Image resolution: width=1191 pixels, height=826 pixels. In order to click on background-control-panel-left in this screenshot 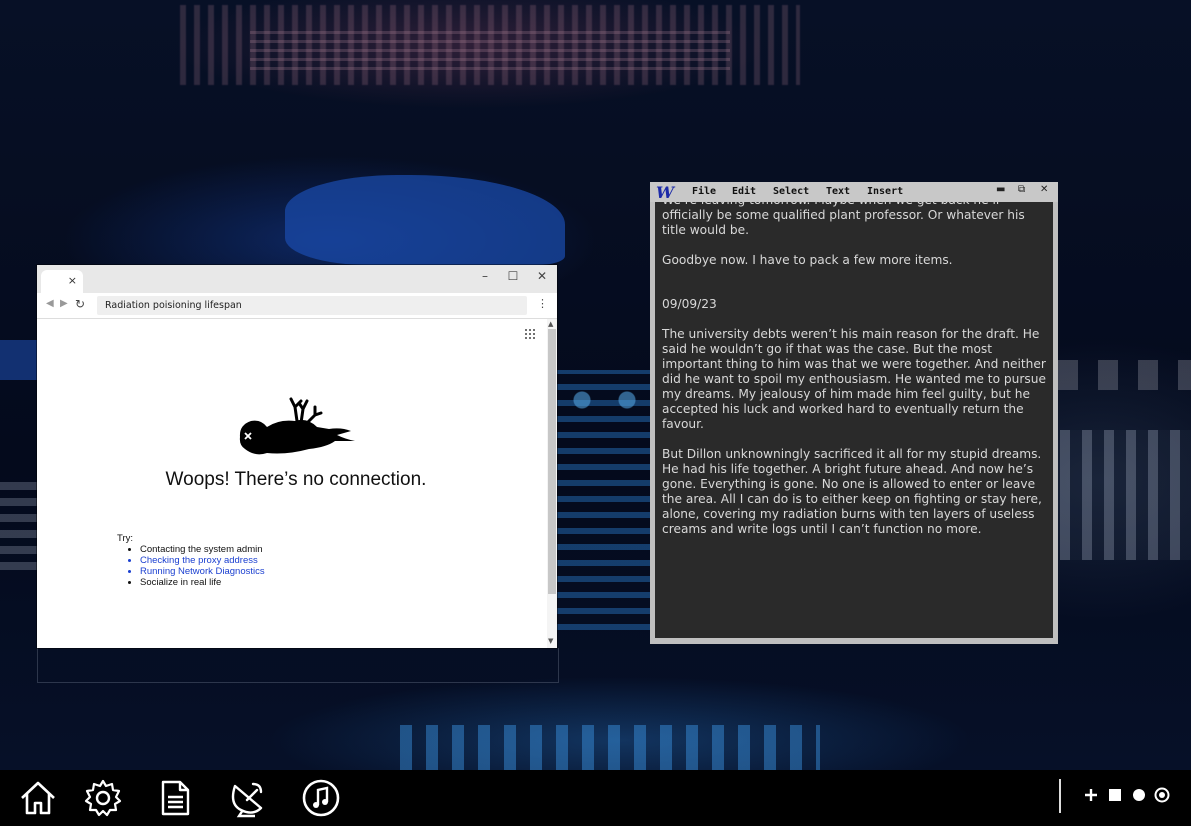, I will do `click(18, 525)`.